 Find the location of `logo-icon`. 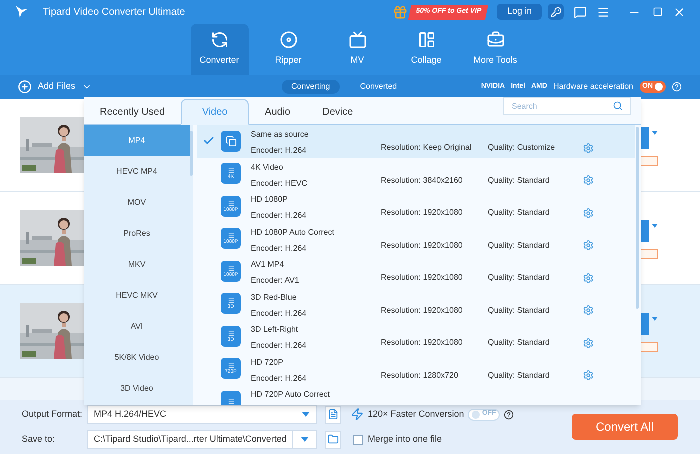

logo-icon is located at coordinates (22, 12).